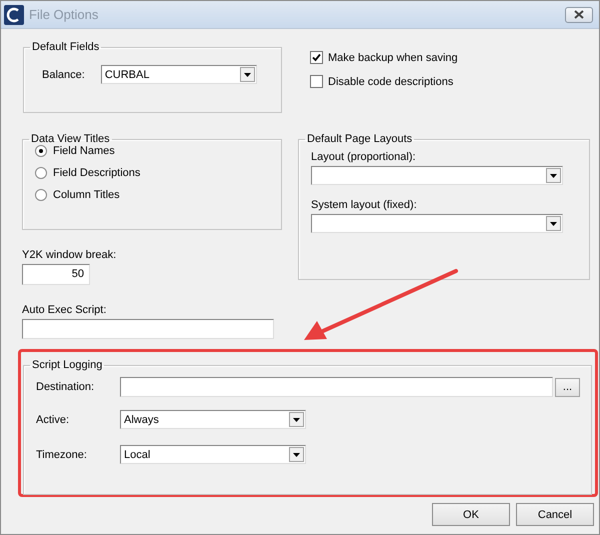  Describe the element at coordinates (70, 255) in the screenshot. I see `field-label: Y2K window break:` at that location.